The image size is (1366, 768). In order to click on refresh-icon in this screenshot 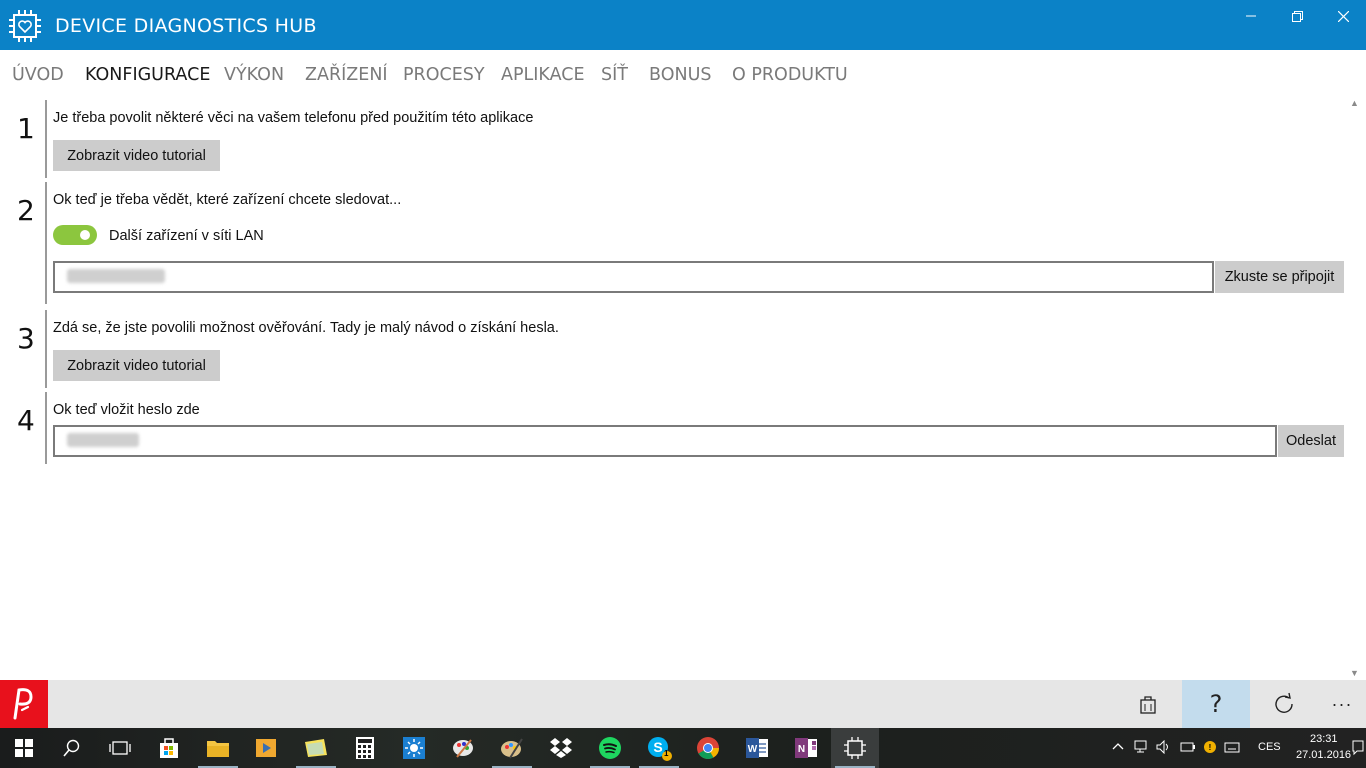, I will do `click(1284, 702)`.